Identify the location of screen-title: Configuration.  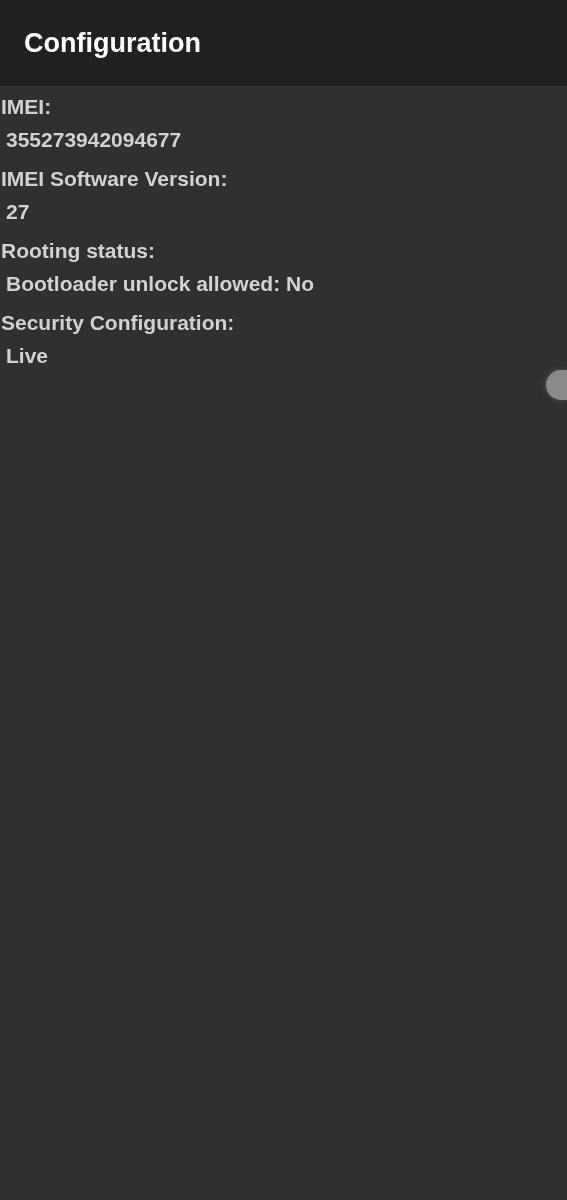
(112, 43).